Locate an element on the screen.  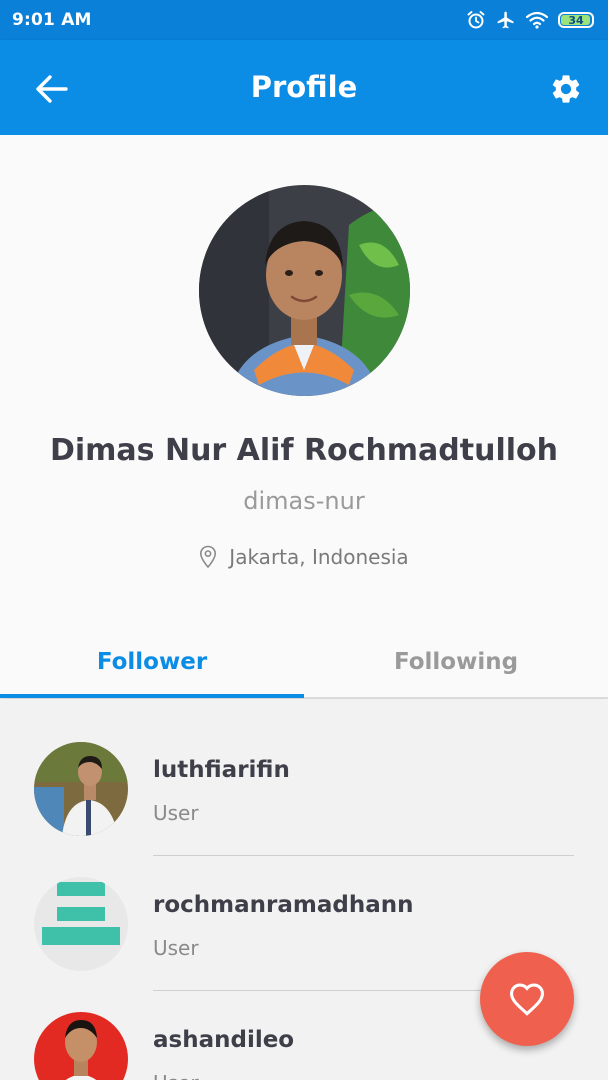
follower-username: ashandileo is located at coordinates (224, 1040).